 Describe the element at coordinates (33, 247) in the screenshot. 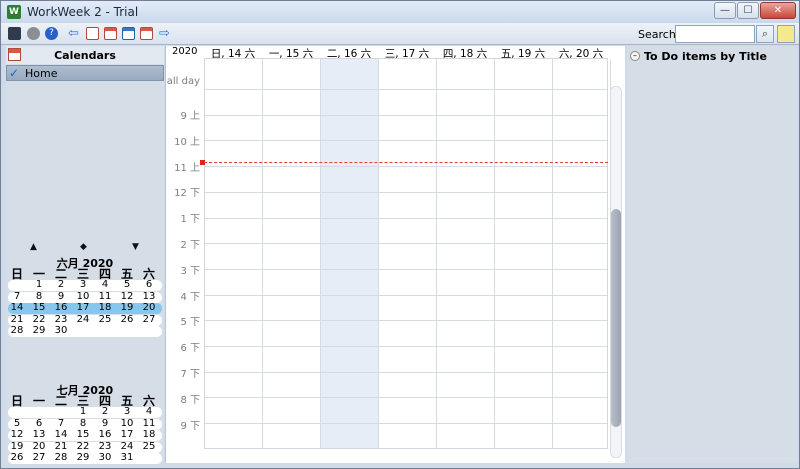

I see `prev-month-icon: ▲` at that location.